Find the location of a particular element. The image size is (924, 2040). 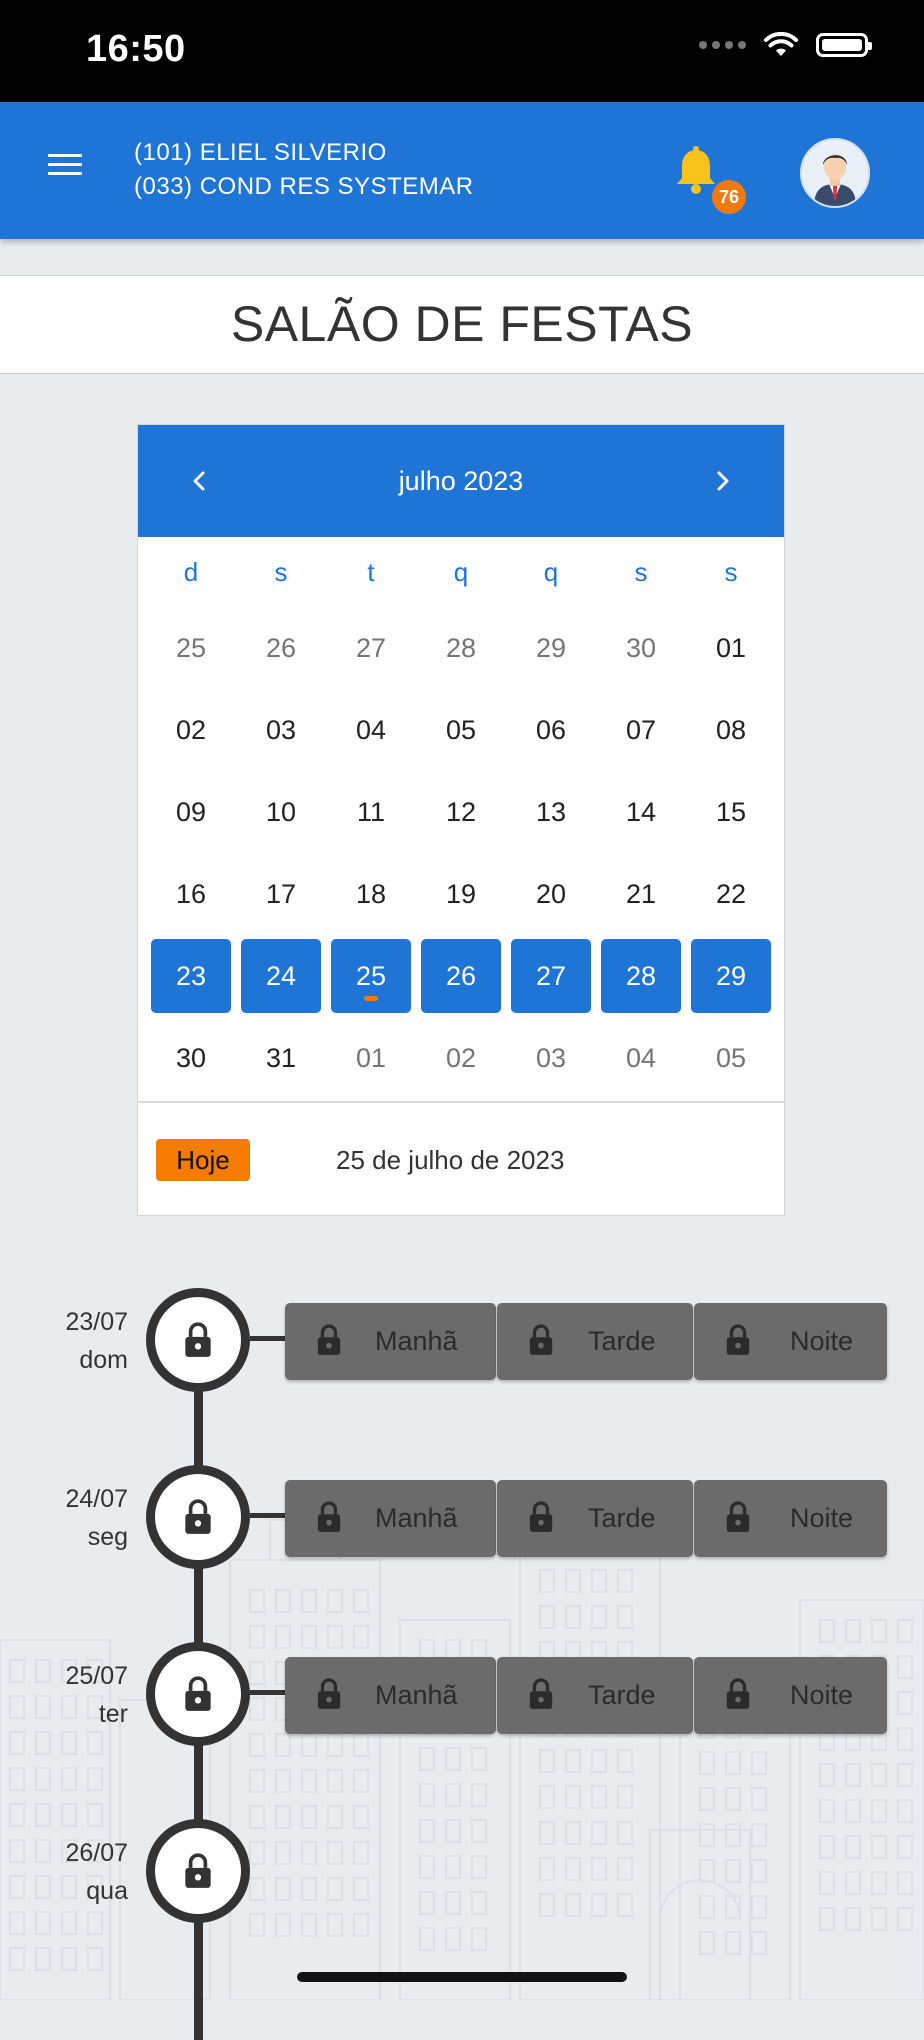

weekday-label: d is located at coordinates (191, 572).